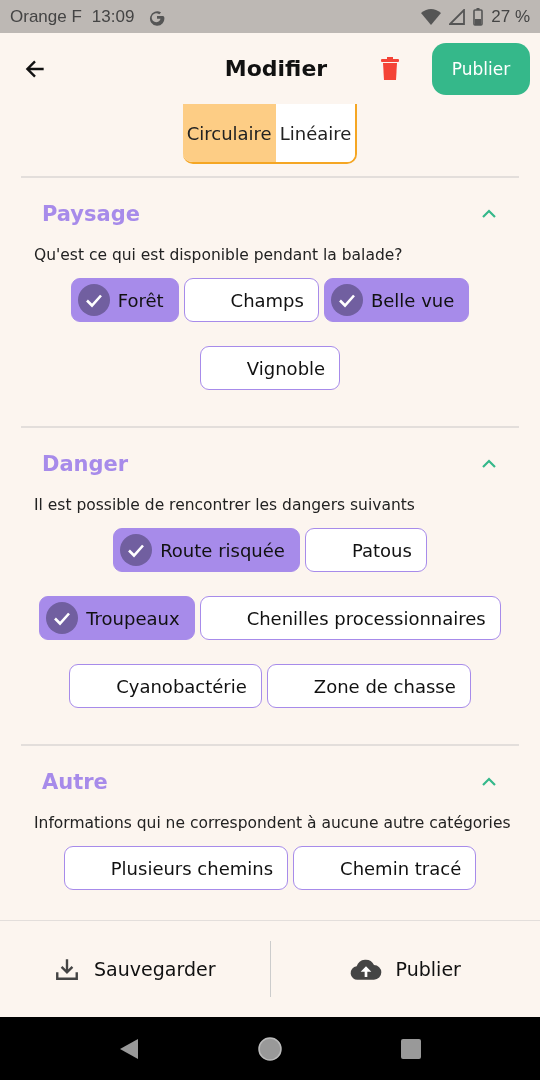 The width and height of the screenshot is (540, 1080). Describe the element at coordinates (276, 68) in the screenshot. I see `page-title: Modifier` at that location.